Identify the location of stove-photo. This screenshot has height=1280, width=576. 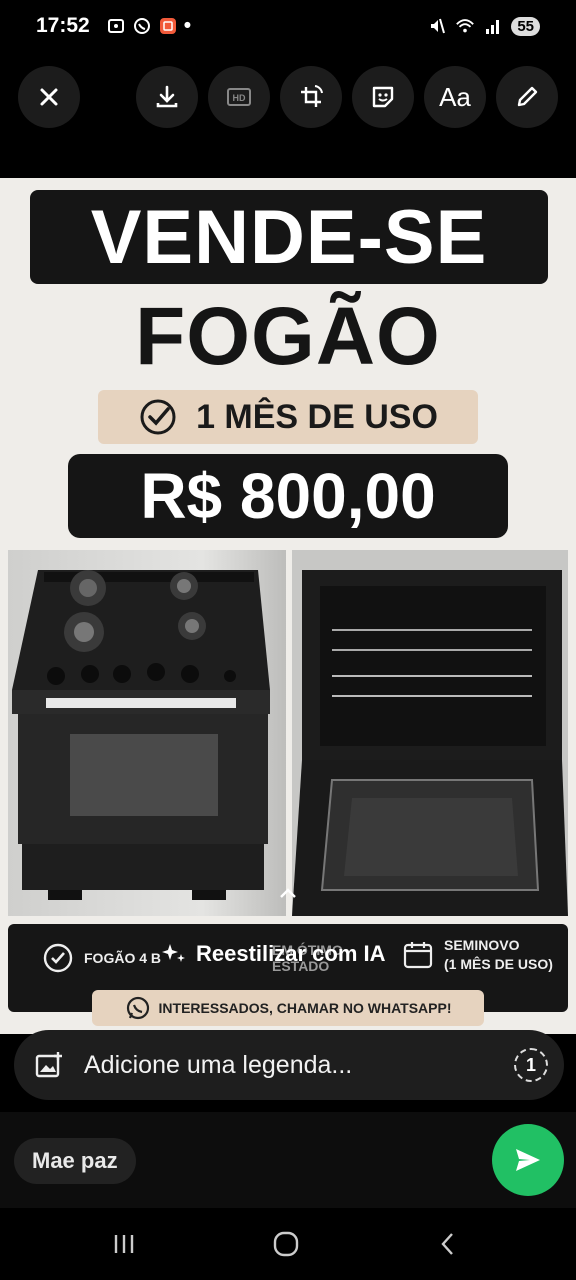
(147, 733).